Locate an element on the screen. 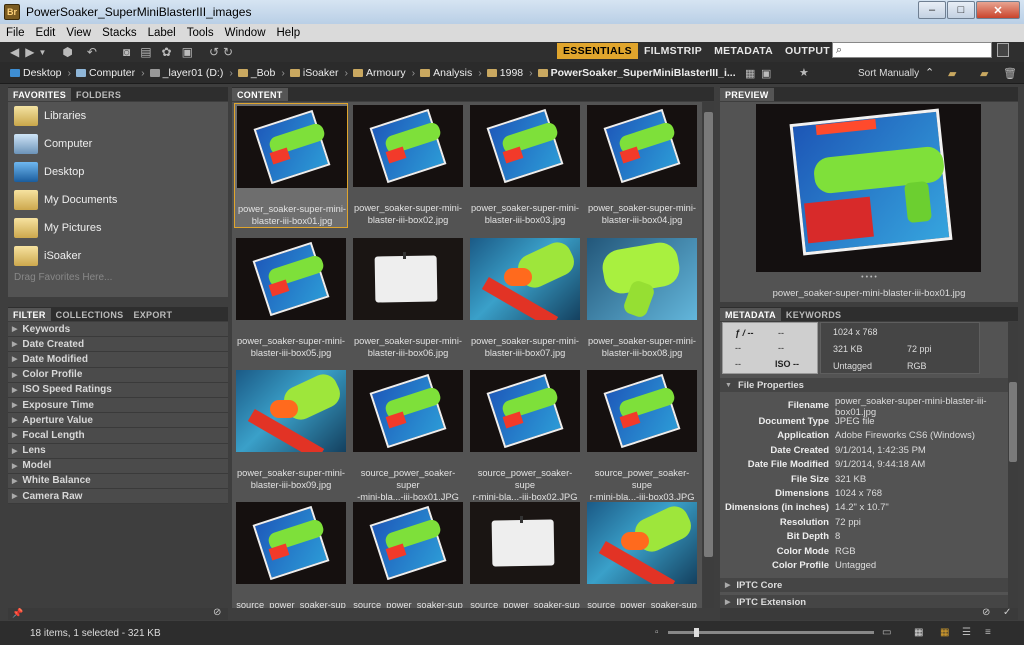  filter-exposure: ▶ Exposure Time is located at coordinates (118, 405).